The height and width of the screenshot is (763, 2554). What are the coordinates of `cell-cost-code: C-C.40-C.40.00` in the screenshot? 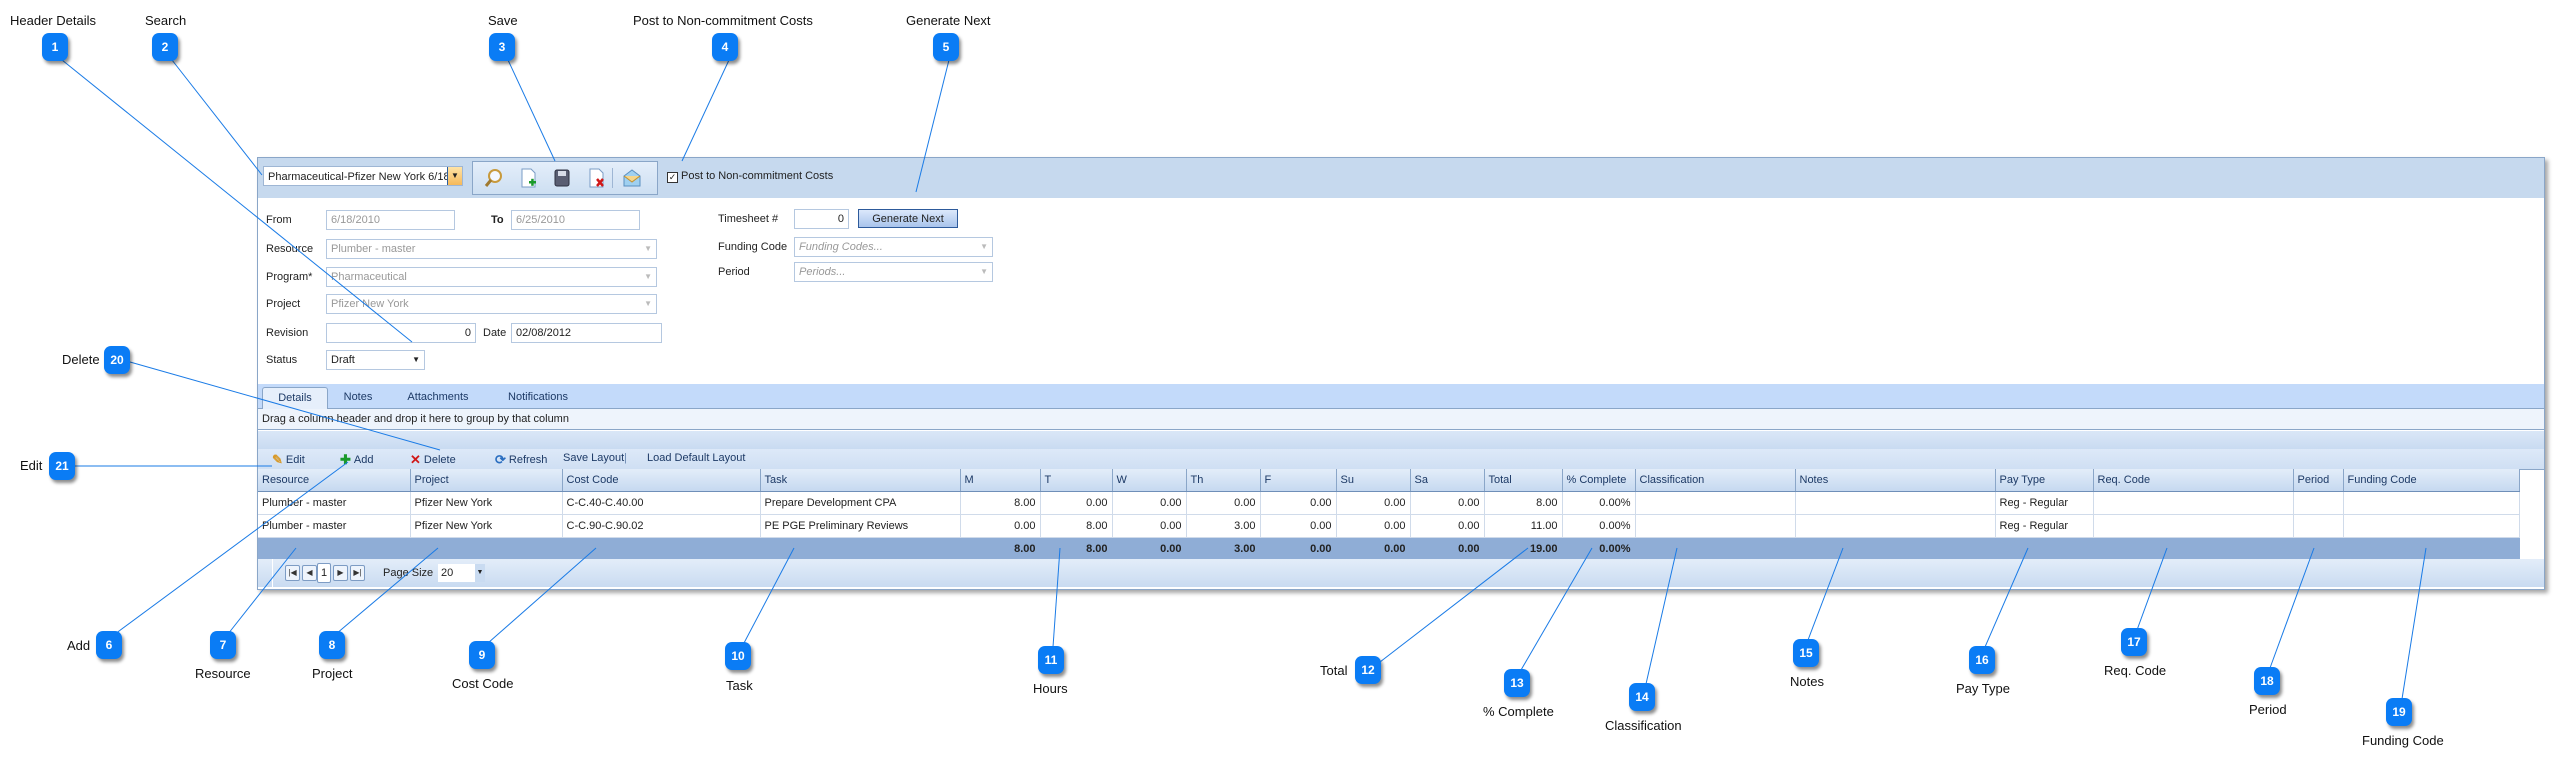 It's located at (661, 503).